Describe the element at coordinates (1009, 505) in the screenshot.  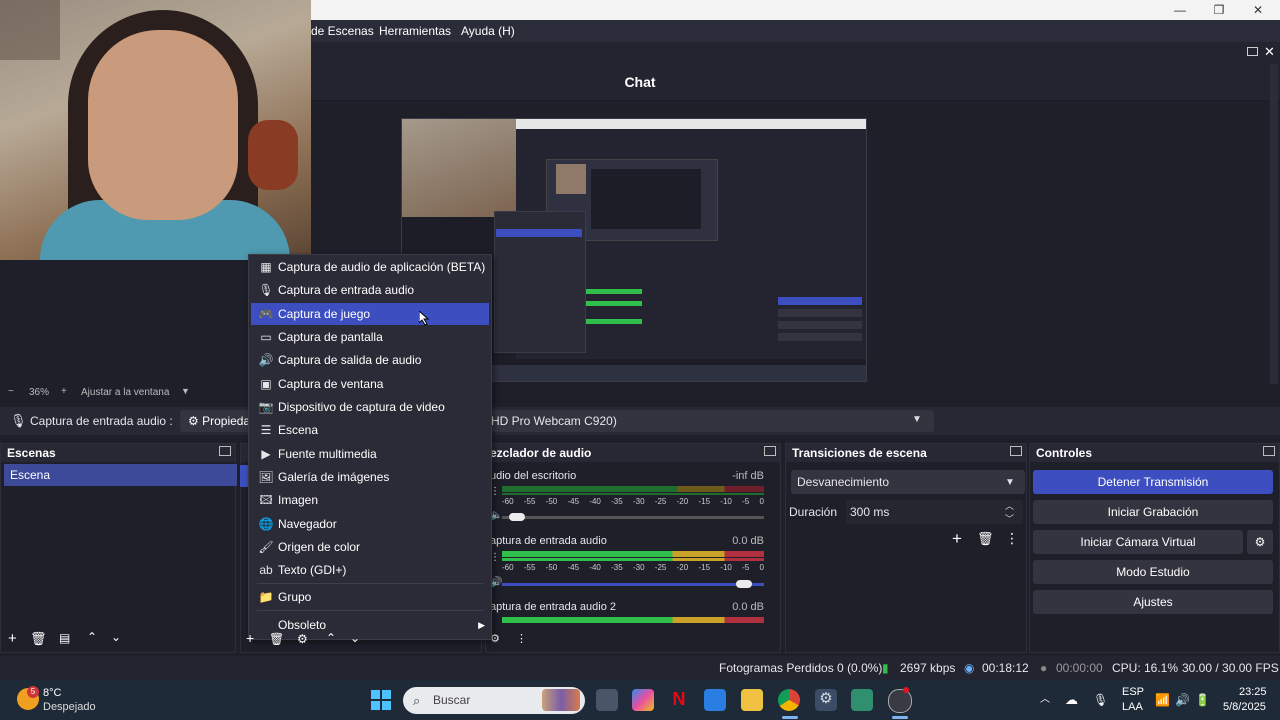
I see `stepper-up-icon: ︿` at that location.